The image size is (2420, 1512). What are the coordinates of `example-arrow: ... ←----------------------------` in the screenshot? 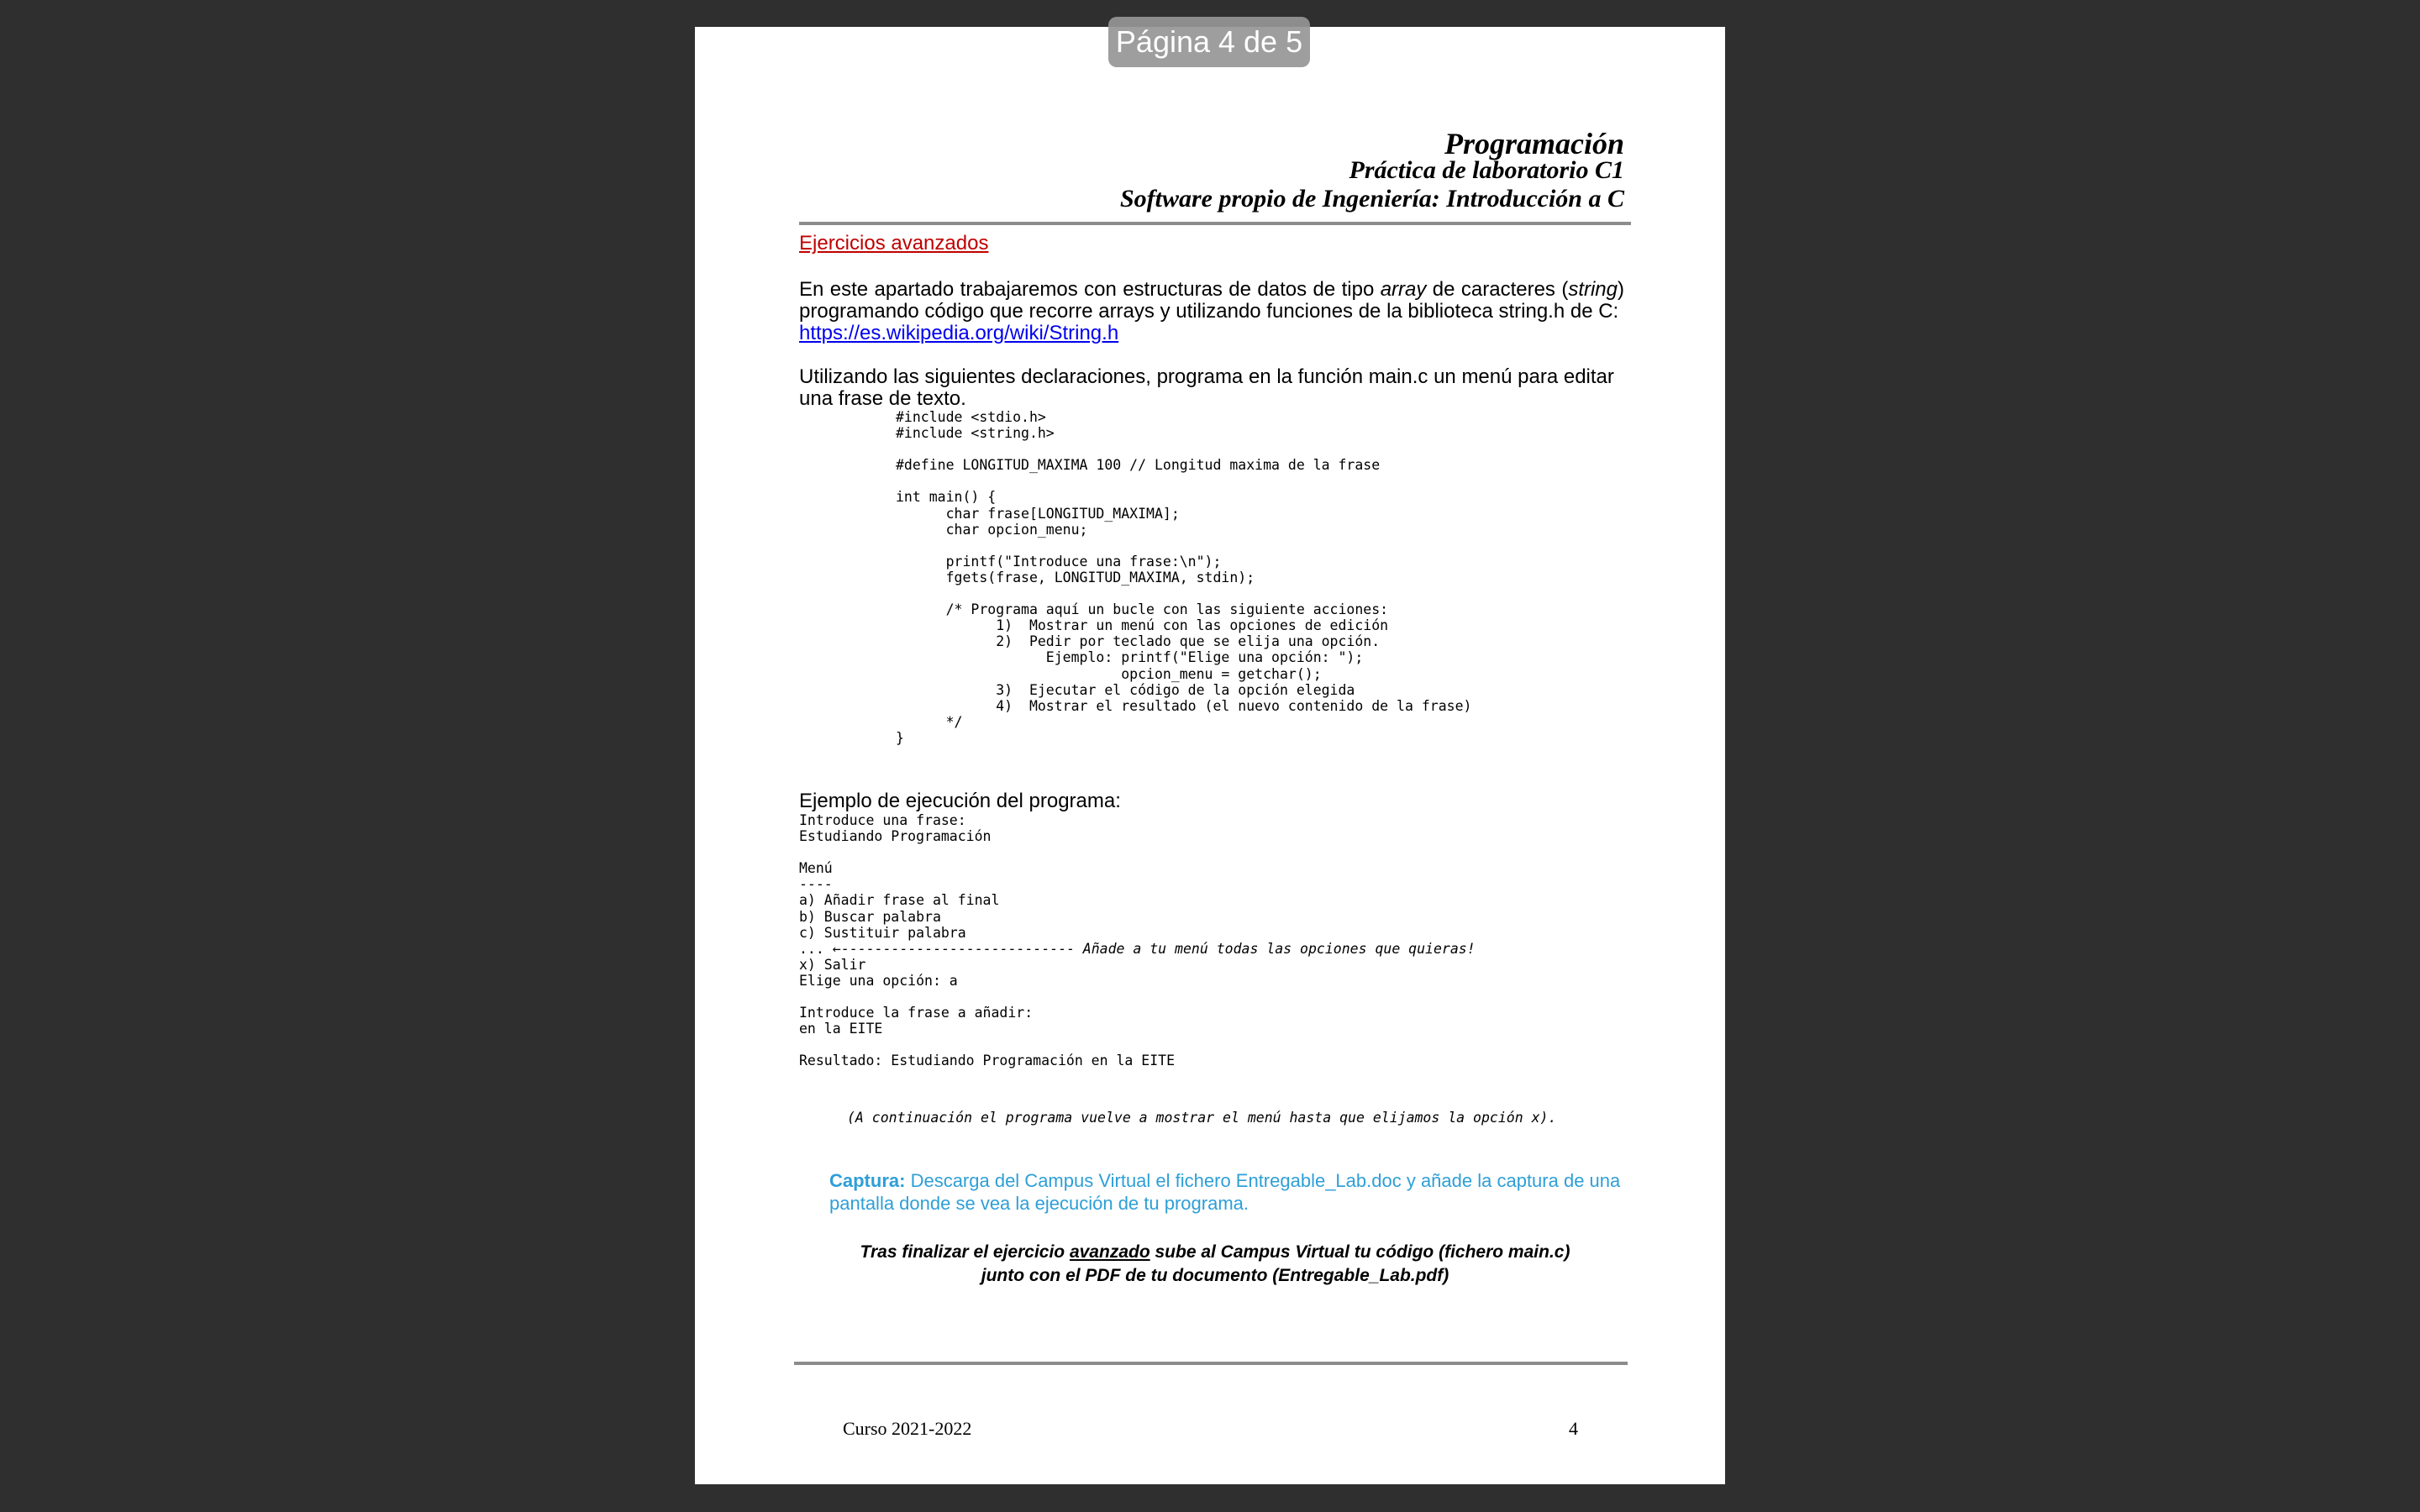 It's located at (941, 948).